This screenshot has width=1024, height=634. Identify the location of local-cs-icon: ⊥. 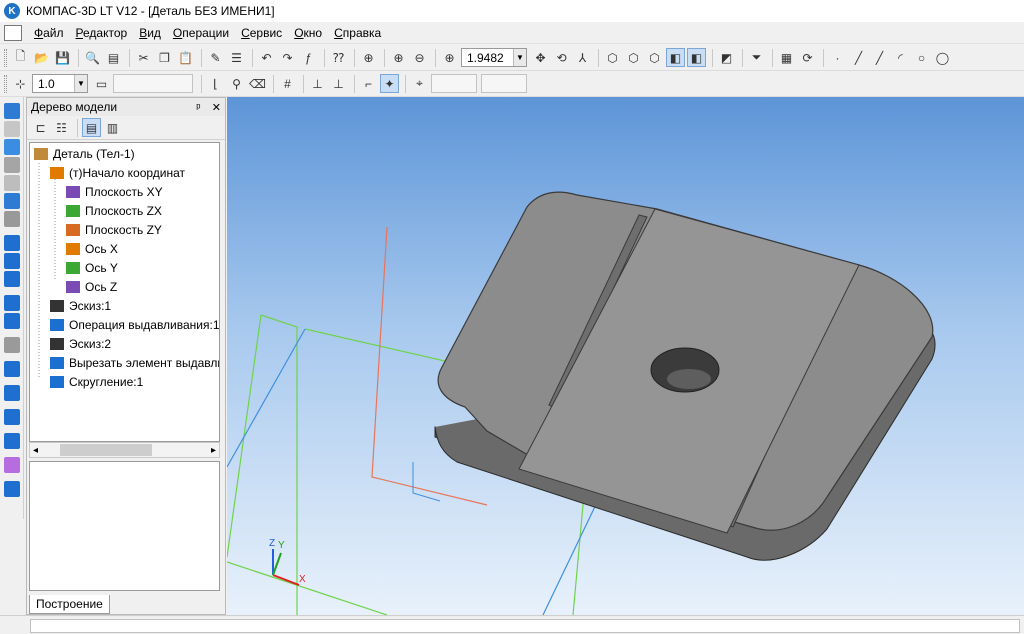
(317, 83).